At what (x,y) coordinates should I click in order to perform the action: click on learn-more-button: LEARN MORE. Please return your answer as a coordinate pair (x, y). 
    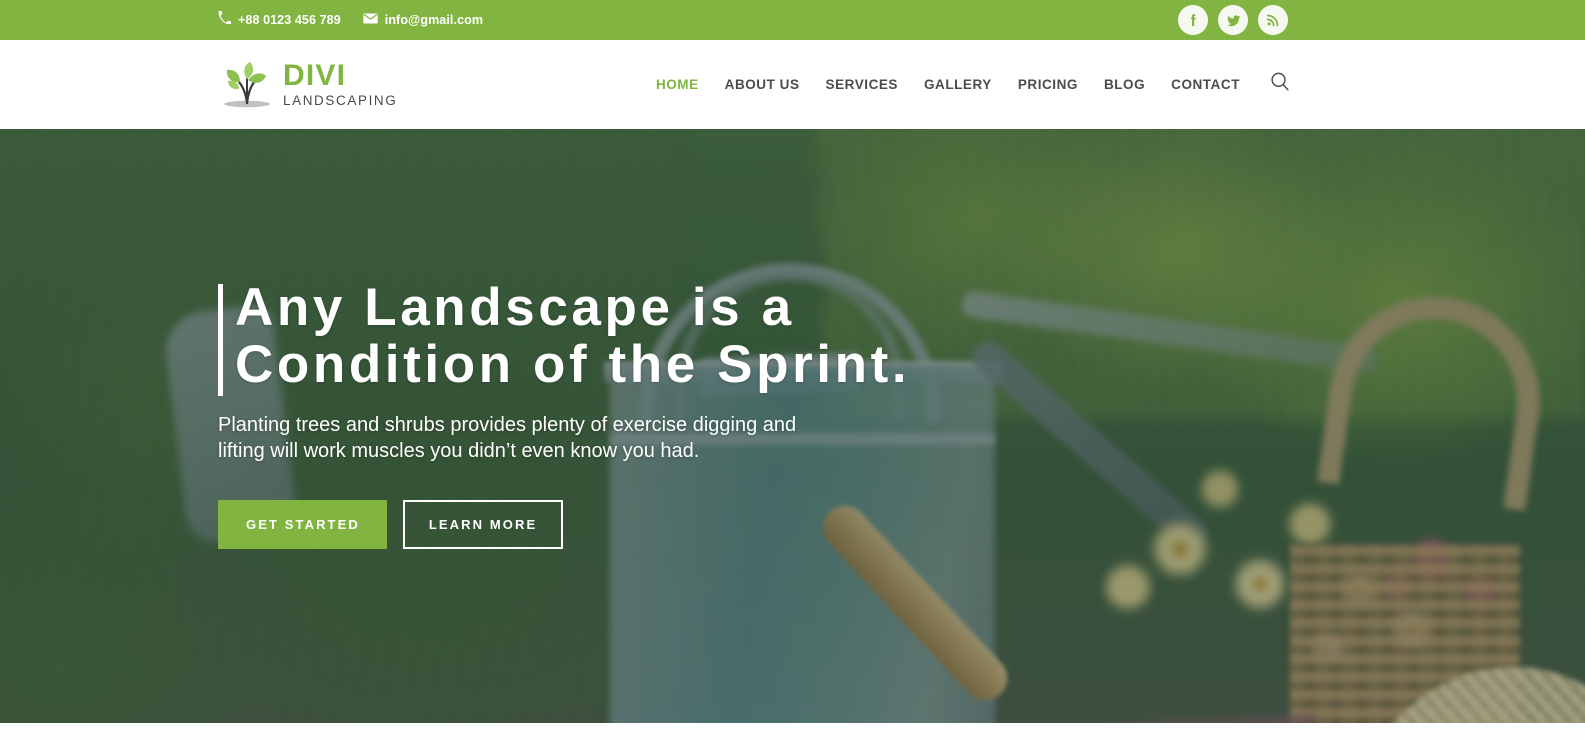
    Looking at the image, I should click on (483, 524).